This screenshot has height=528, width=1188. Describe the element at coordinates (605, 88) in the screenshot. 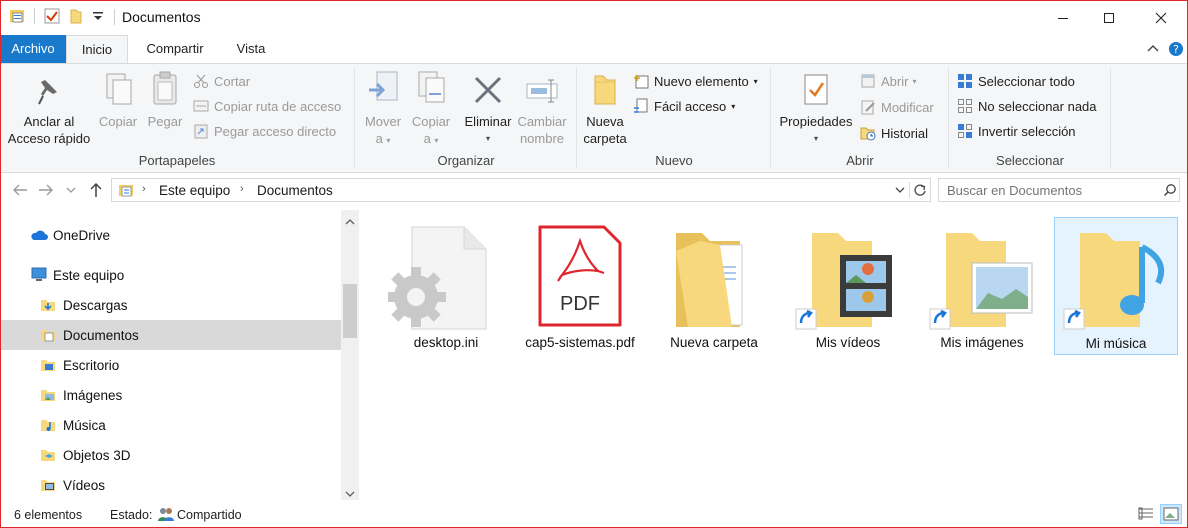

I see `new-folder-icon` at that location.